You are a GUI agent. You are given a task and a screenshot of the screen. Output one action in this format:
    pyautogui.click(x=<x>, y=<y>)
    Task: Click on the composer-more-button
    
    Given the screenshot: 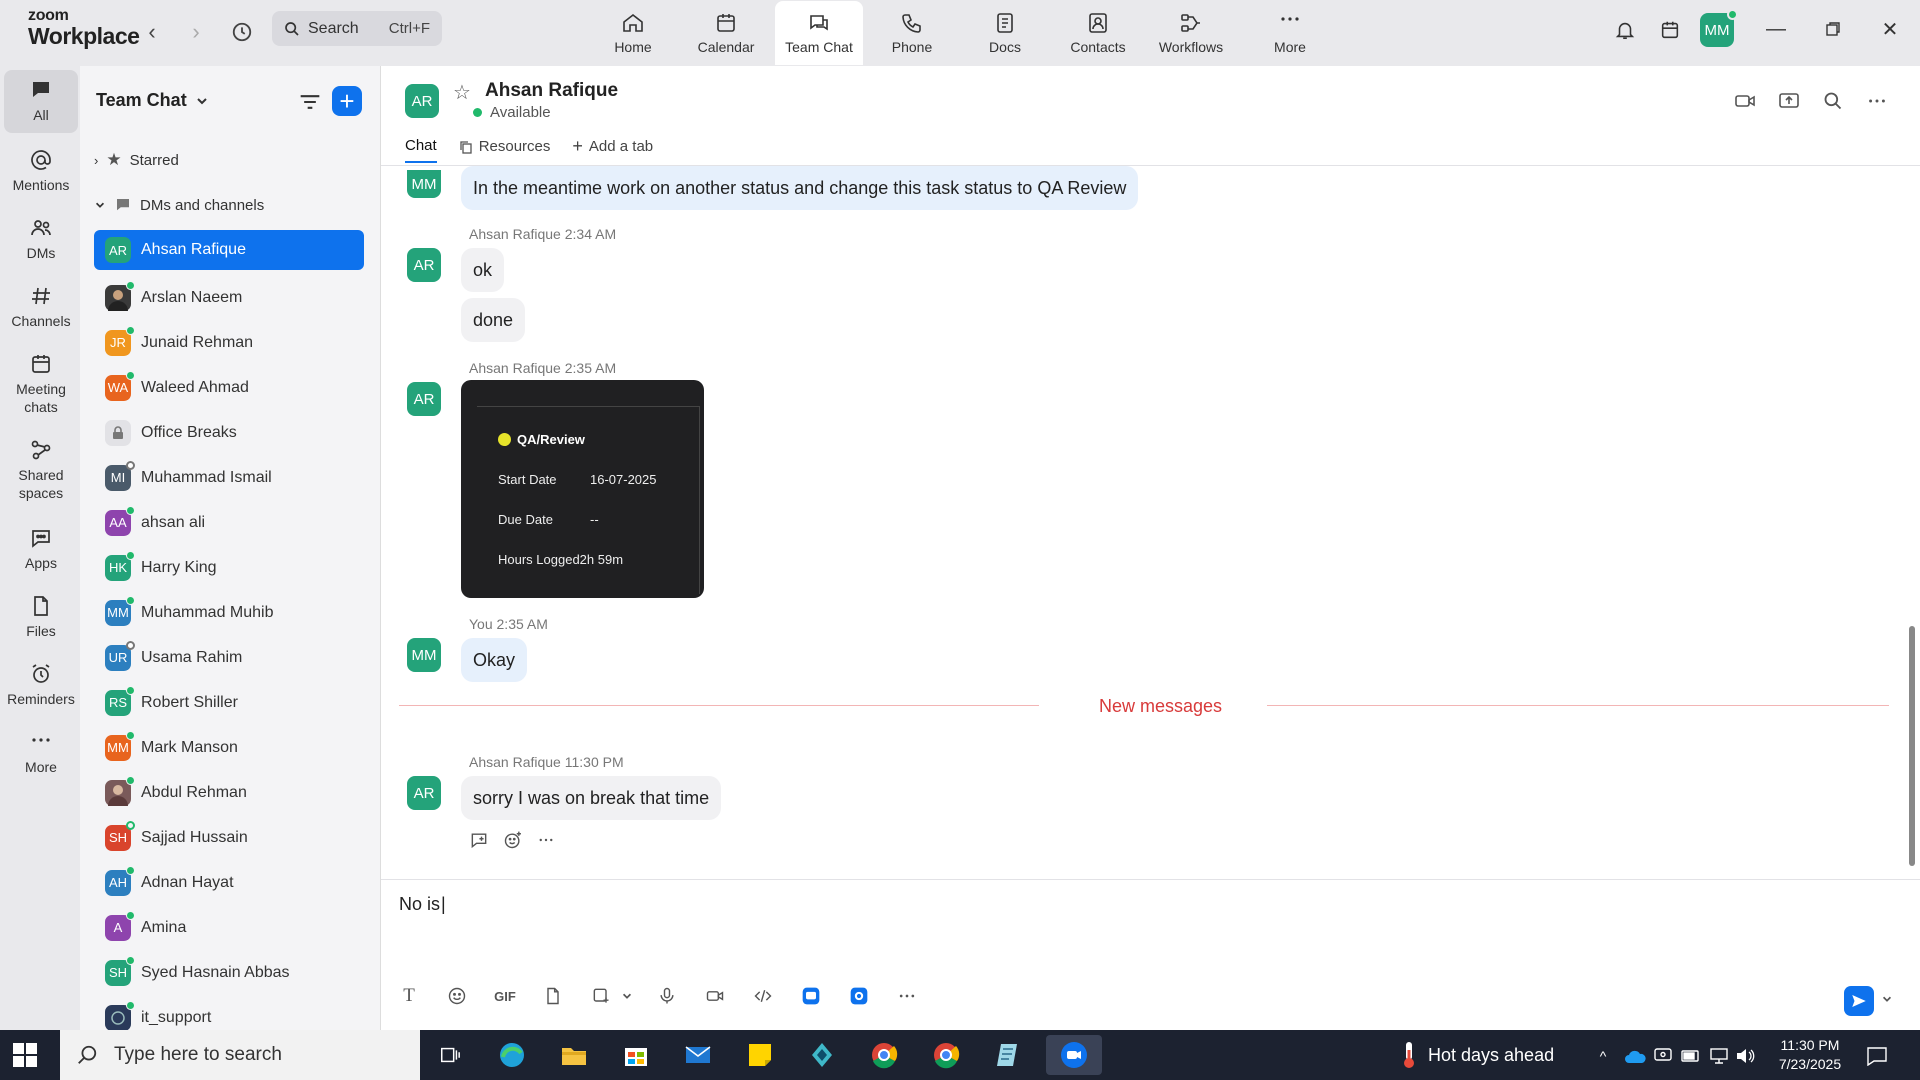 What is the action you would take?
    pyautogui.click(x=907, y=996)
    